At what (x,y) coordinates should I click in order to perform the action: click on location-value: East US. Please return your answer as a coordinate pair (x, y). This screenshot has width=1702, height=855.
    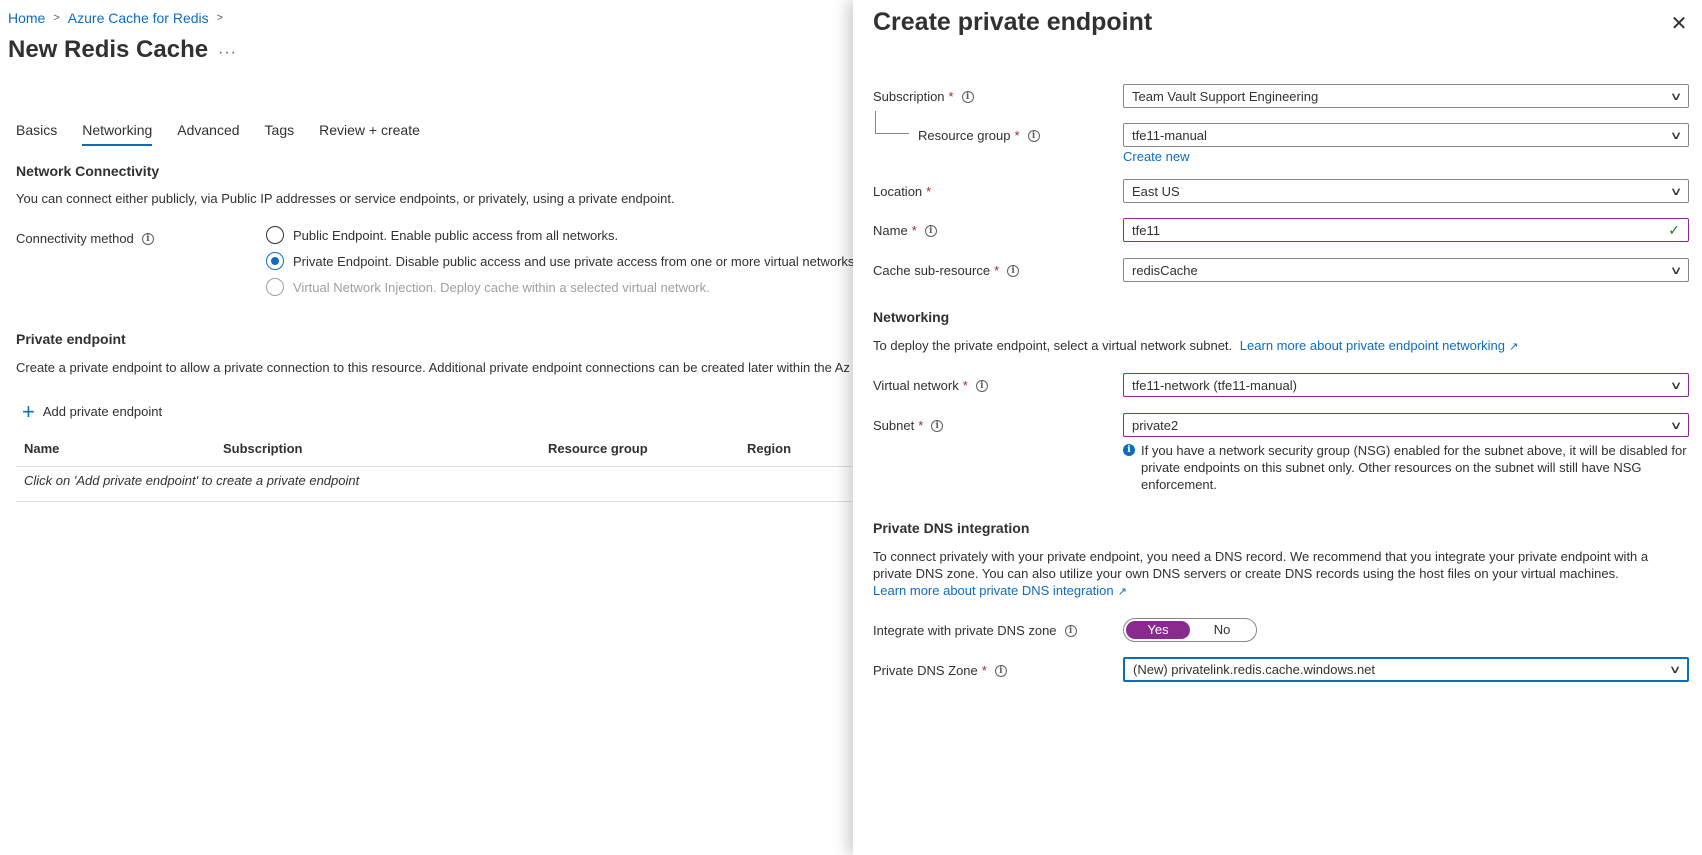
    Looking at the image, I should click on (1156, 191).